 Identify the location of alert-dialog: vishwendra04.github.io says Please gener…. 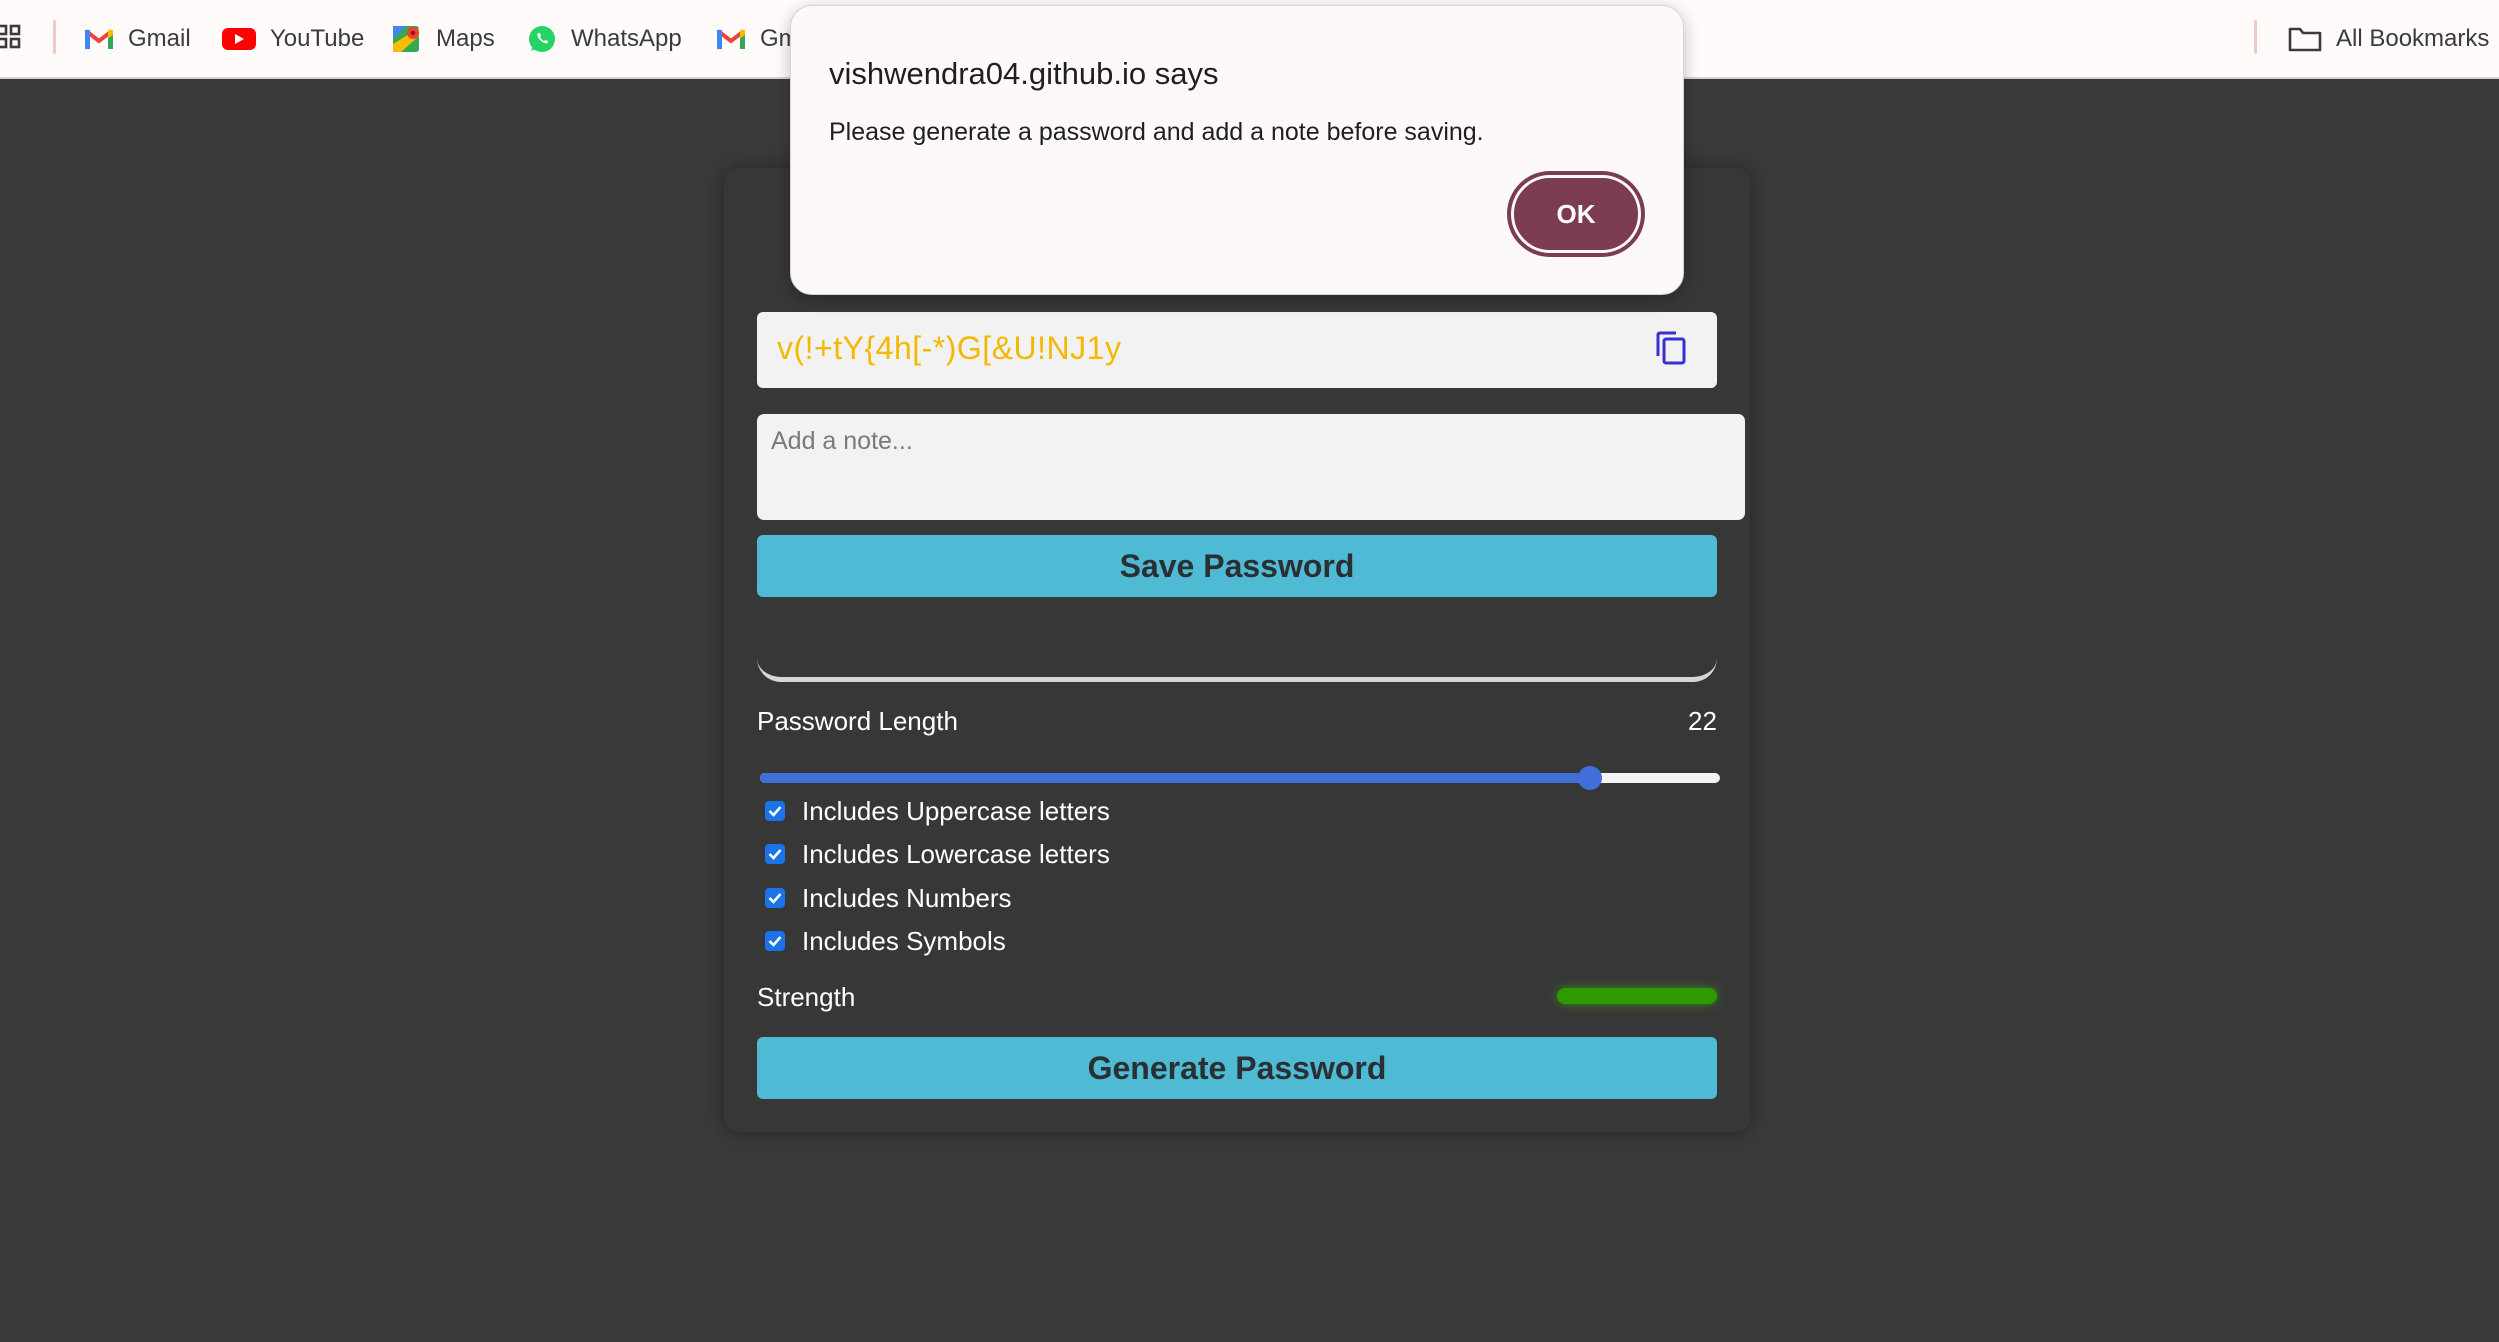
(1237, 150).